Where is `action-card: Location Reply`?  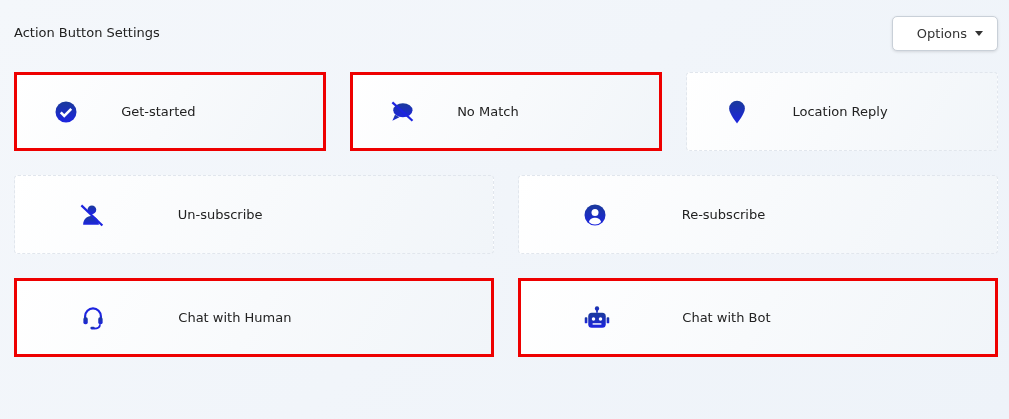
action-card: Location Reply is located at coordinates (842, 111).